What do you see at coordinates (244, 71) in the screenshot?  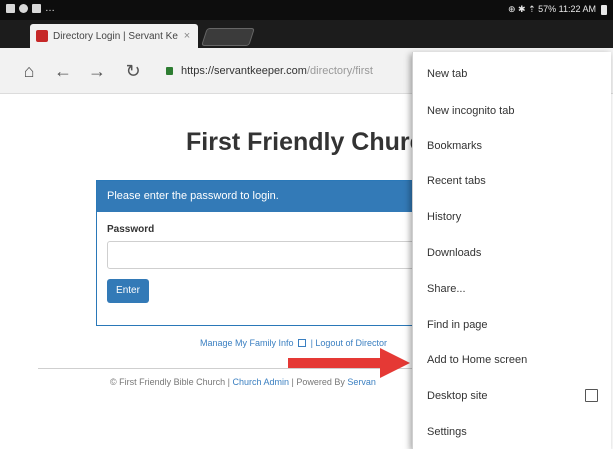 I see `url-origin: https://servantkeeper.com` at bounding box center [244, 71].